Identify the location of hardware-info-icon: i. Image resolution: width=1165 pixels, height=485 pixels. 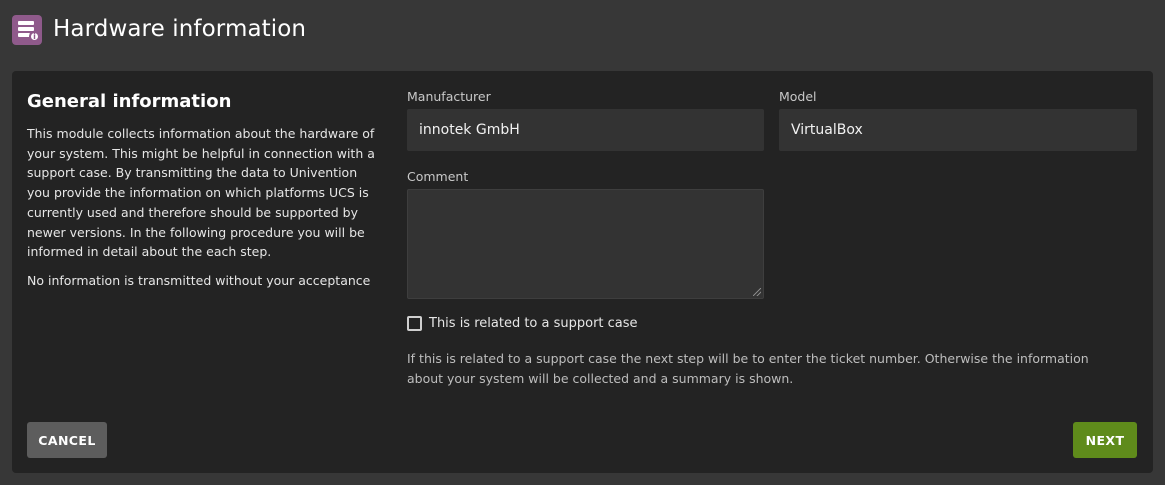
(27, 30).